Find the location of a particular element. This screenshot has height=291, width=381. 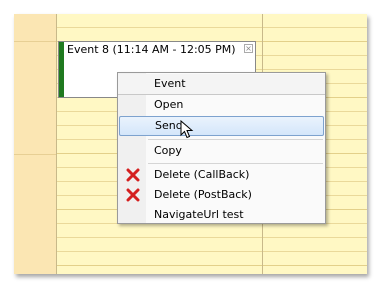

menu-header-label: Event is located at coordinates (170, 83).